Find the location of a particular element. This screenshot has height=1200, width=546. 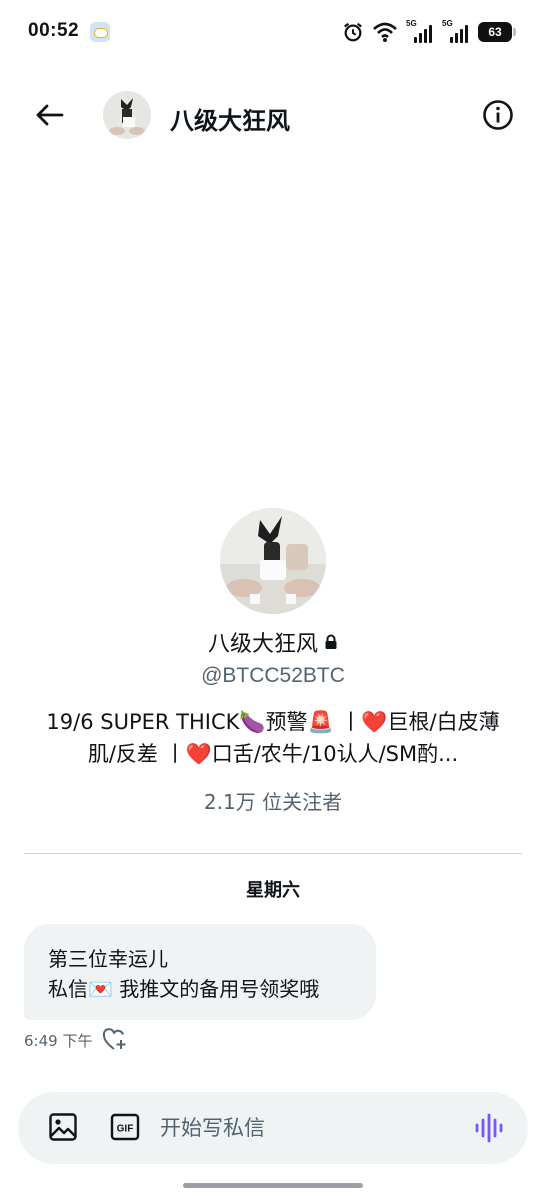

gif-icon: GIF is located at coordinates (125, 1127).